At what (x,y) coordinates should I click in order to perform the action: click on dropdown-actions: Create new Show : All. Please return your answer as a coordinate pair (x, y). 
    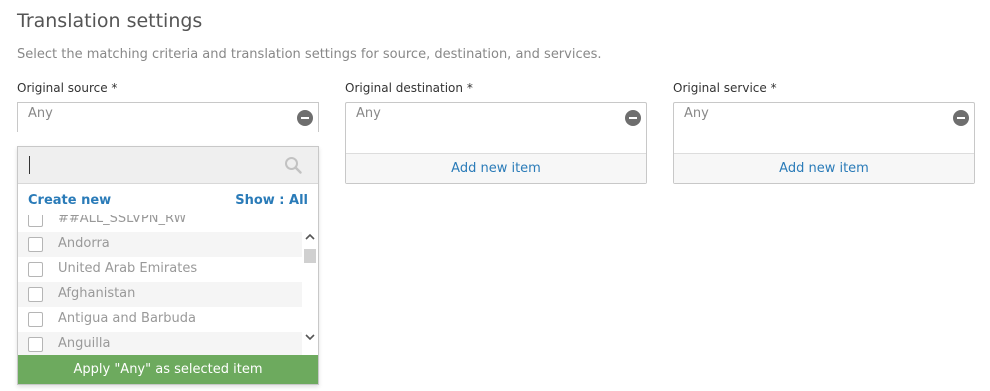
    Looking at the image, I should click on (168, 201).